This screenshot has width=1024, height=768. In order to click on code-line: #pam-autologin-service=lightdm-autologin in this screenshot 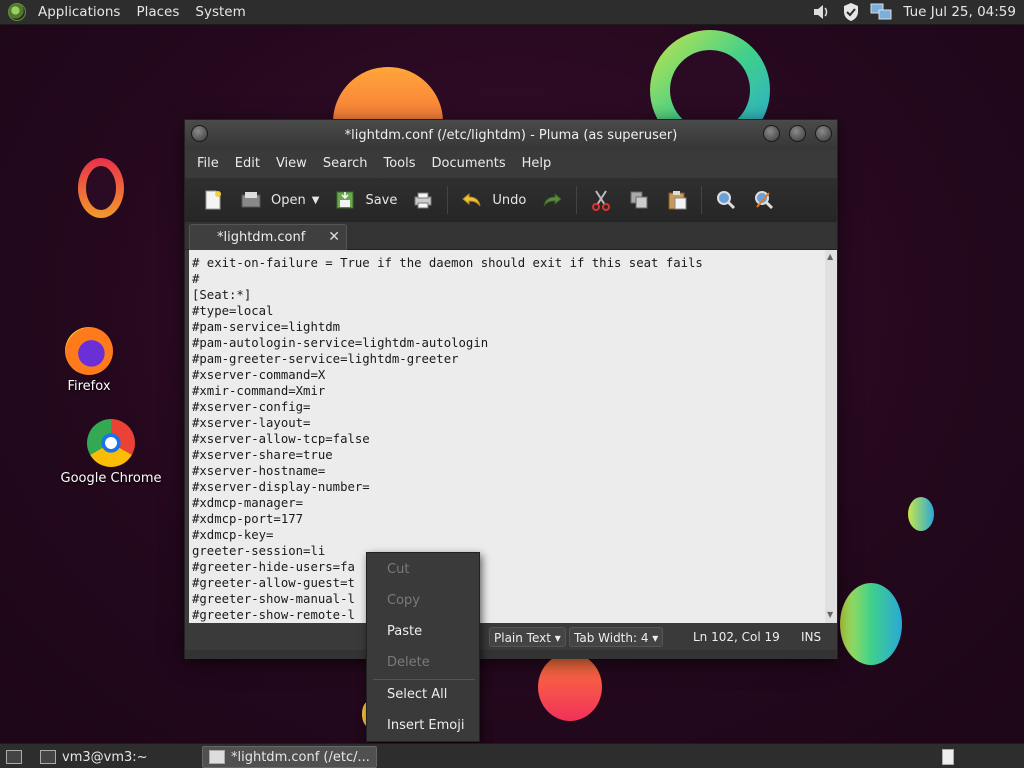, I will do `click(340, 343)`.